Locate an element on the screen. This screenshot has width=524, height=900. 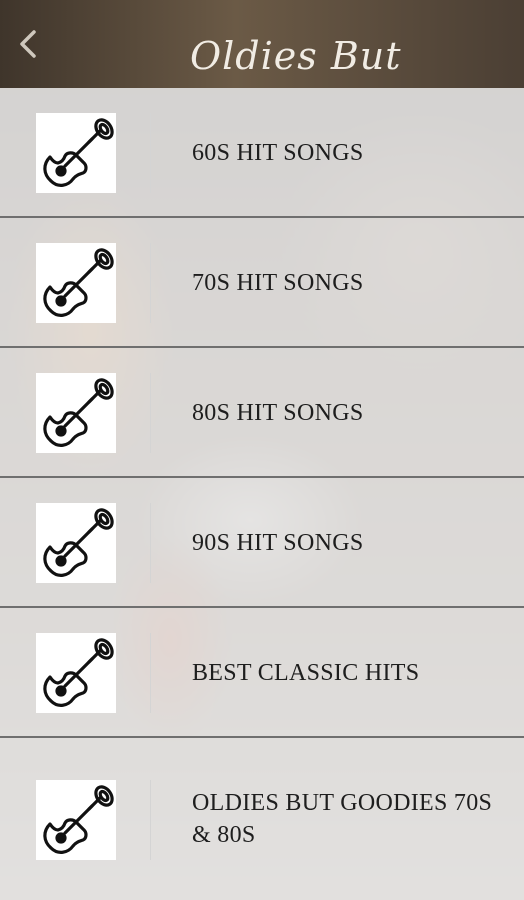
page-title: Oldies But is located at coordinates (296, 56).